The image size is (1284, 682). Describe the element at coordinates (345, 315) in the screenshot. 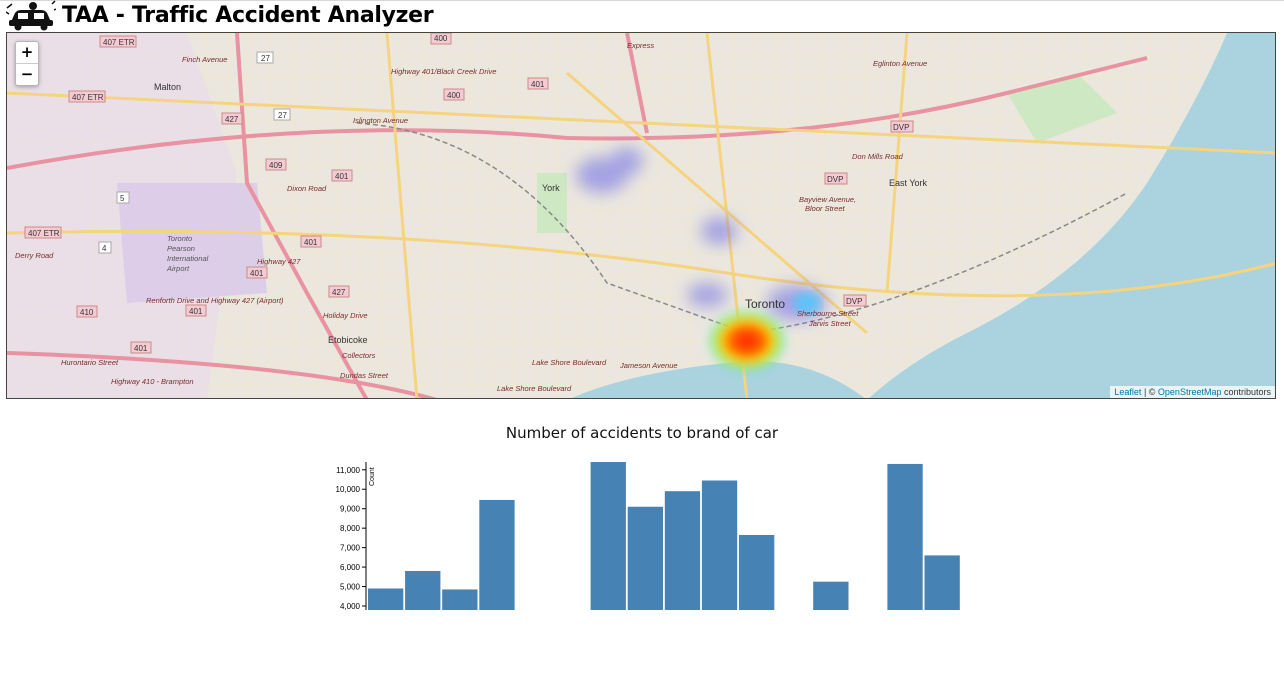

I see `svg-text: Holiday Drive` at that location.